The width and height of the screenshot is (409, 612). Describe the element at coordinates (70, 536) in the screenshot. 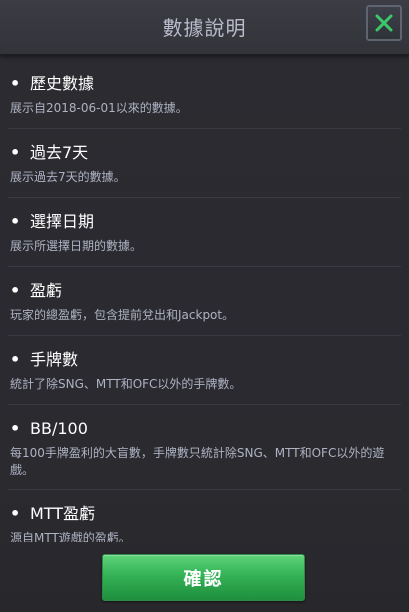

I see `item-description: 源自MTT遊戲的盈虧。` at that location.